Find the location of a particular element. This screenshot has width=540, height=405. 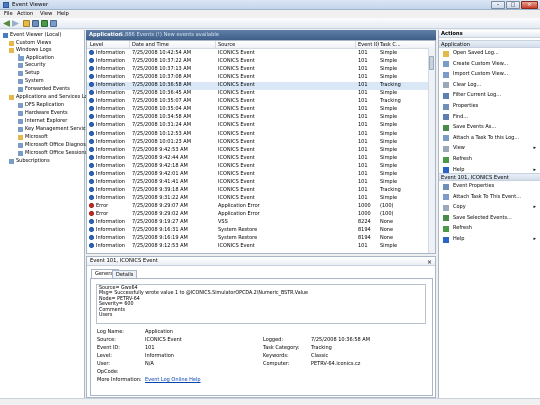

menu-view: View is located at coordinates (46, 14).